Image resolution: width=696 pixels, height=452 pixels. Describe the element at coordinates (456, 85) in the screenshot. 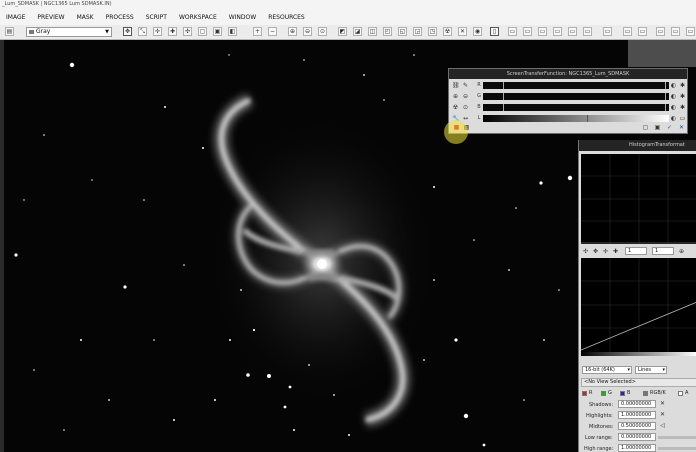

I see `link-channels-icon: ⛓` at that location.